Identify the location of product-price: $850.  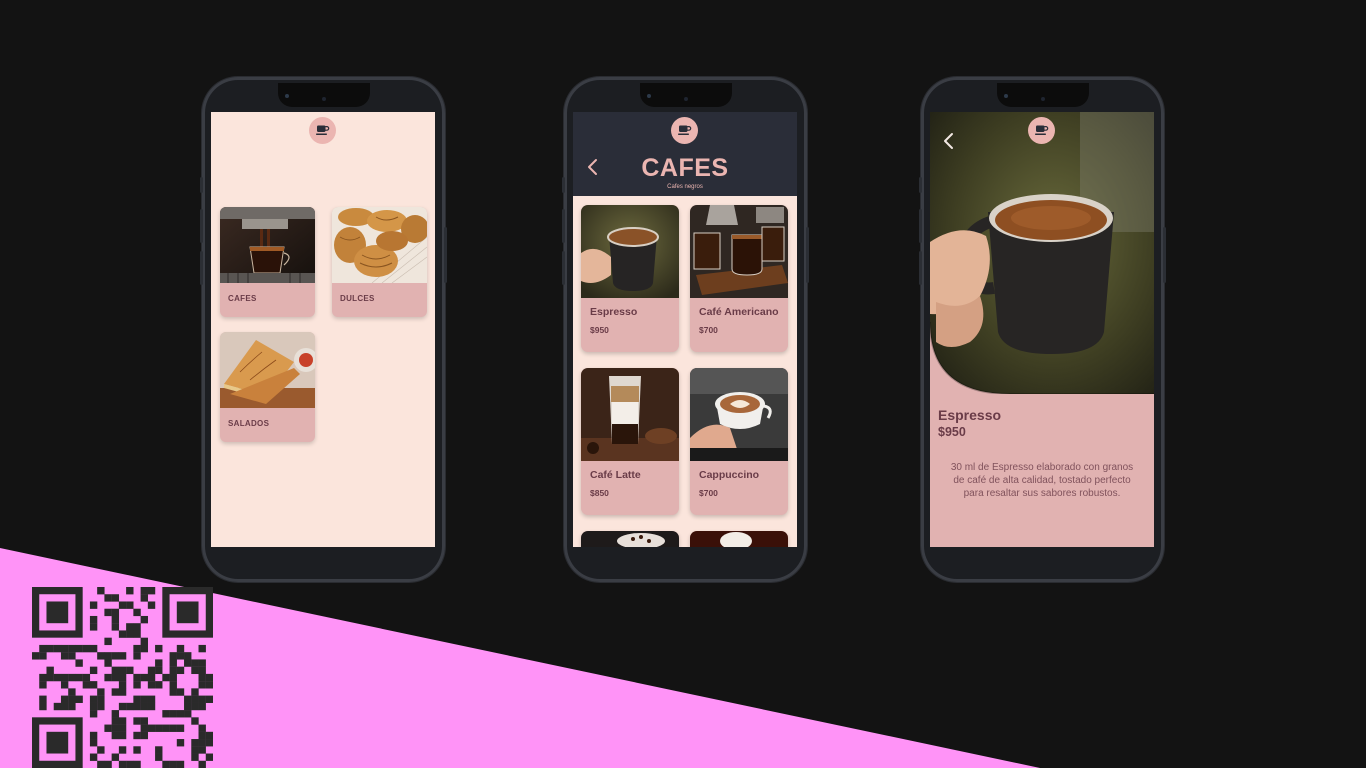
(599, 493).